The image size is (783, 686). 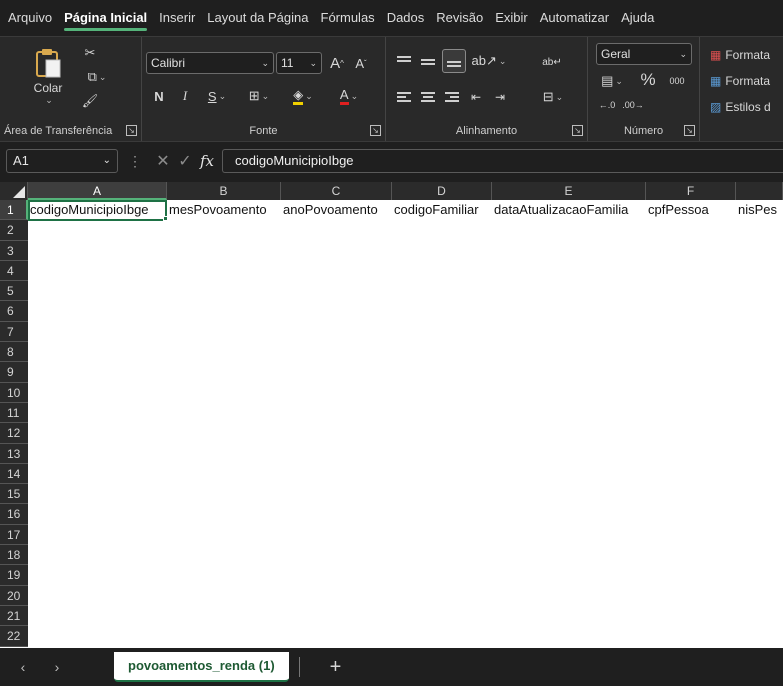 What do you see at coordinates (633, 105) in the screenshot?
I see `decrease-decimal-button: .00→` at bounding box center [633, 105].